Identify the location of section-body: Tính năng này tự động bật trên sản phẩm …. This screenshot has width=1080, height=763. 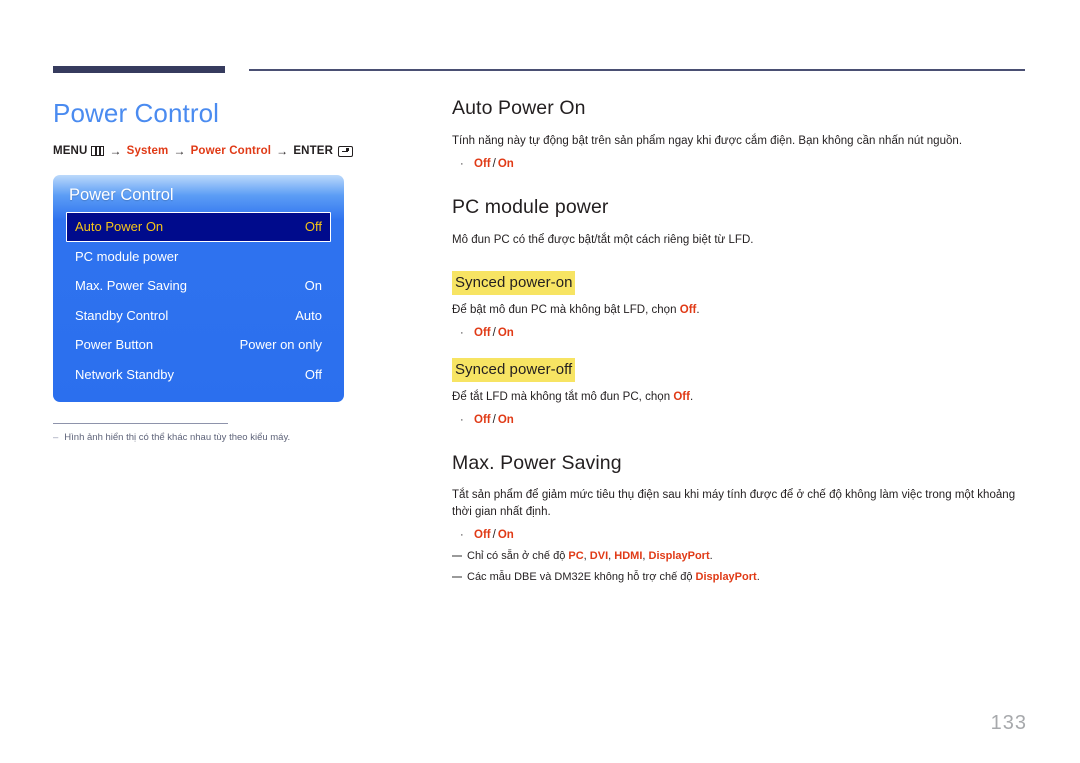
(707, 141).